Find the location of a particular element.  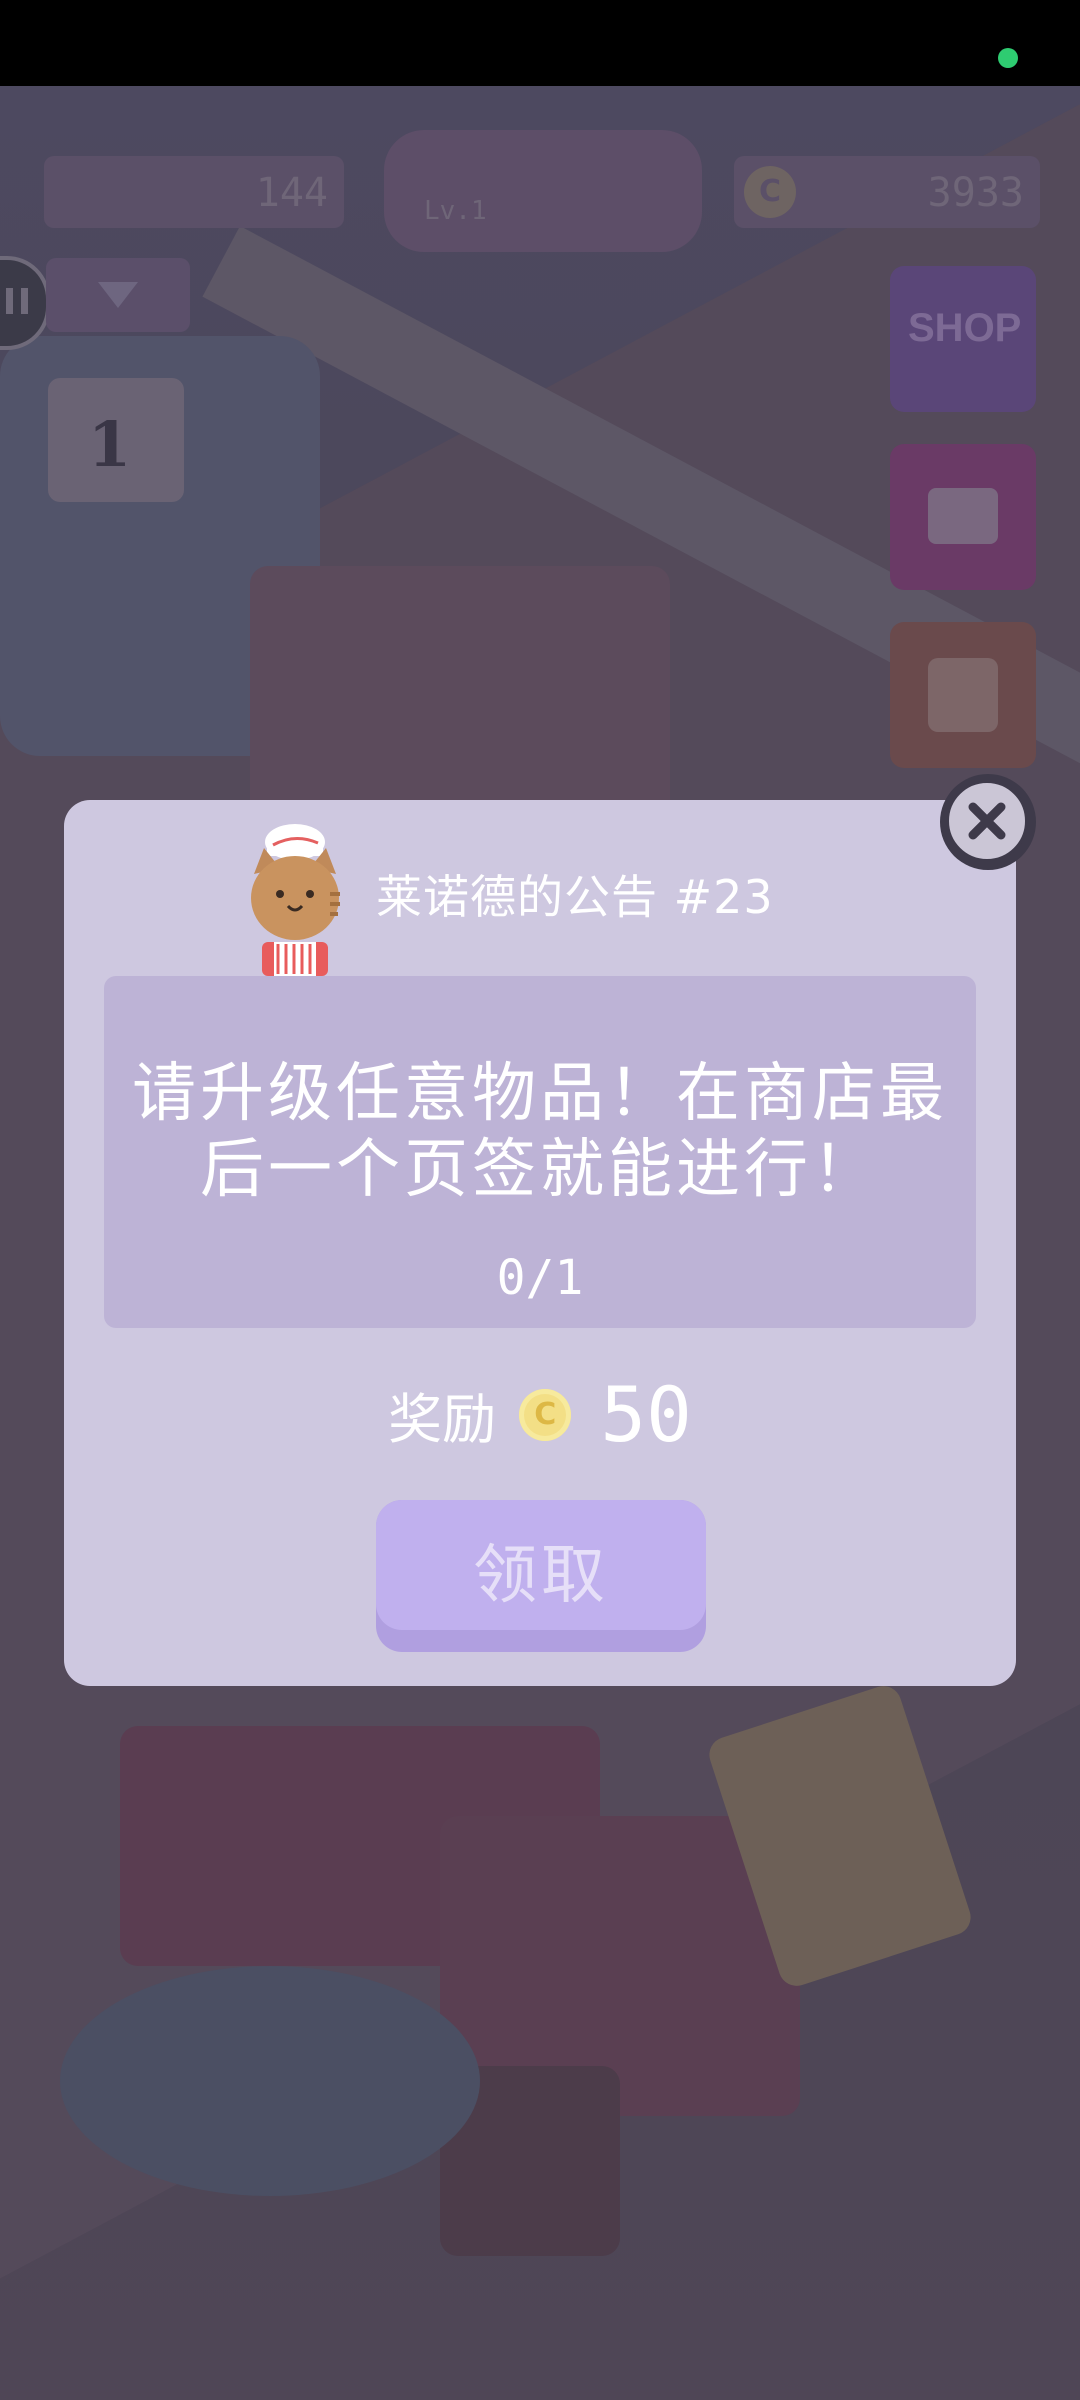

level-banner: Lv.1 is located at coordinates (543, 191).